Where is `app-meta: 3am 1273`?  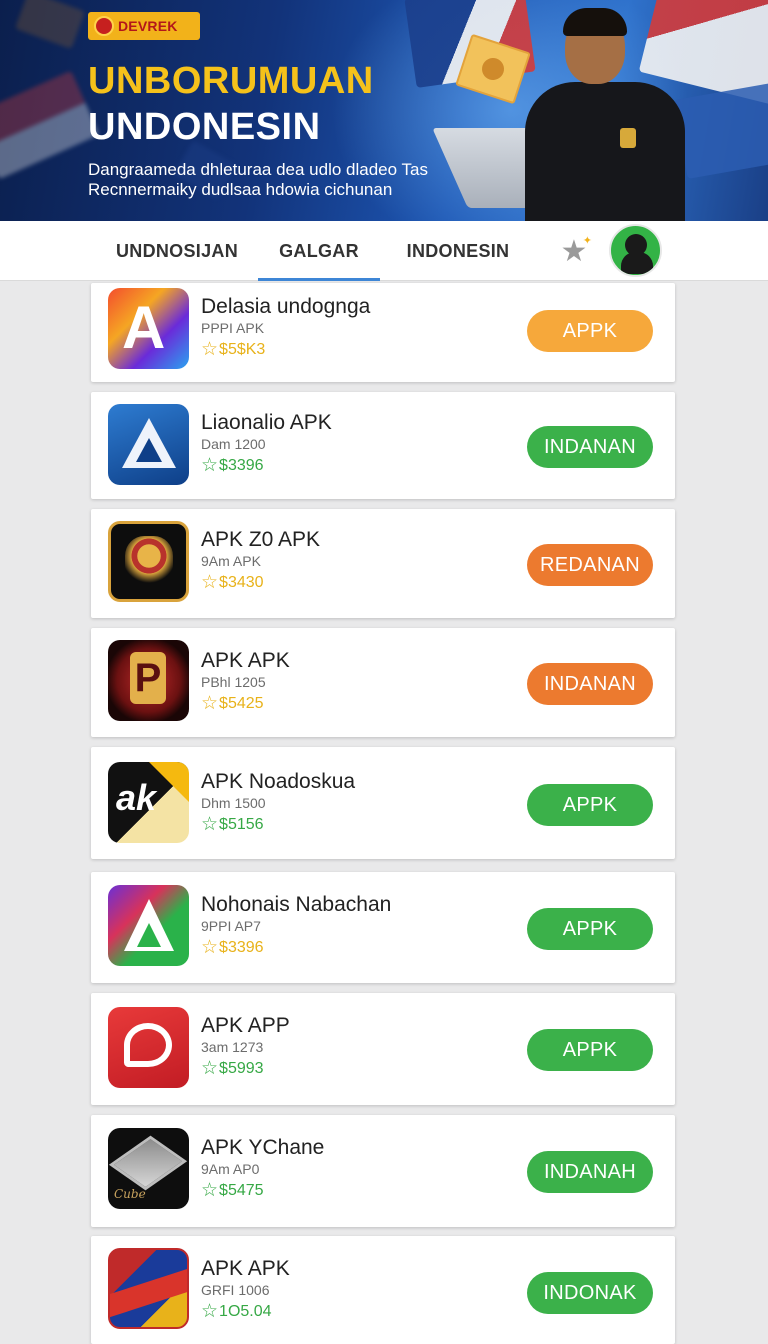 app-meta: 3am 1273 is located at coordinates (232, 1047).